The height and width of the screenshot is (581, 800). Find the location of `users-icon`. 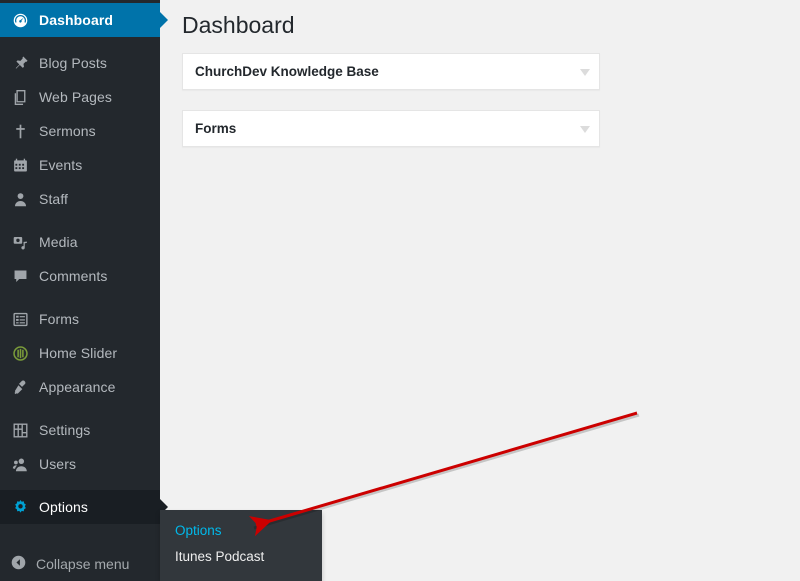

users-icon is located at coordinates (20, 464).